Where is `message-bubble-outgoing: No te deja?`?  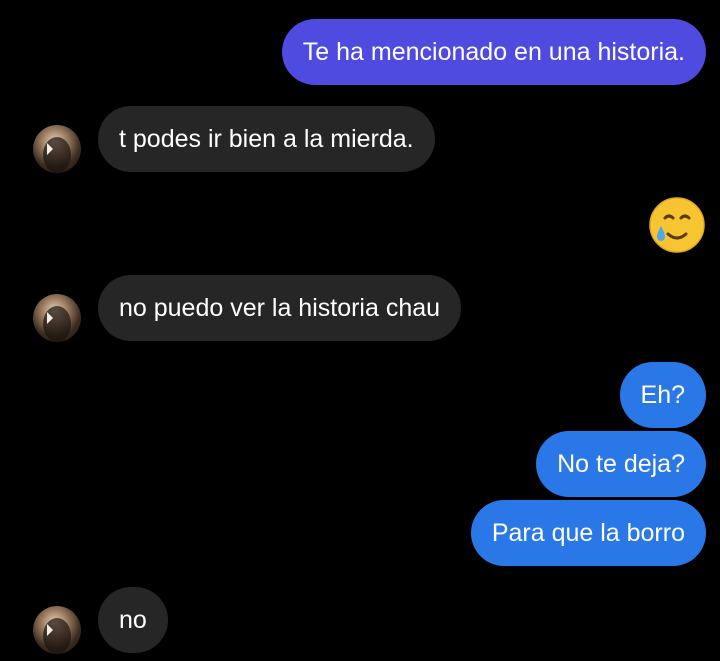 message-bubble-outgoing: No te deja? is located at coordinates (621, 464).